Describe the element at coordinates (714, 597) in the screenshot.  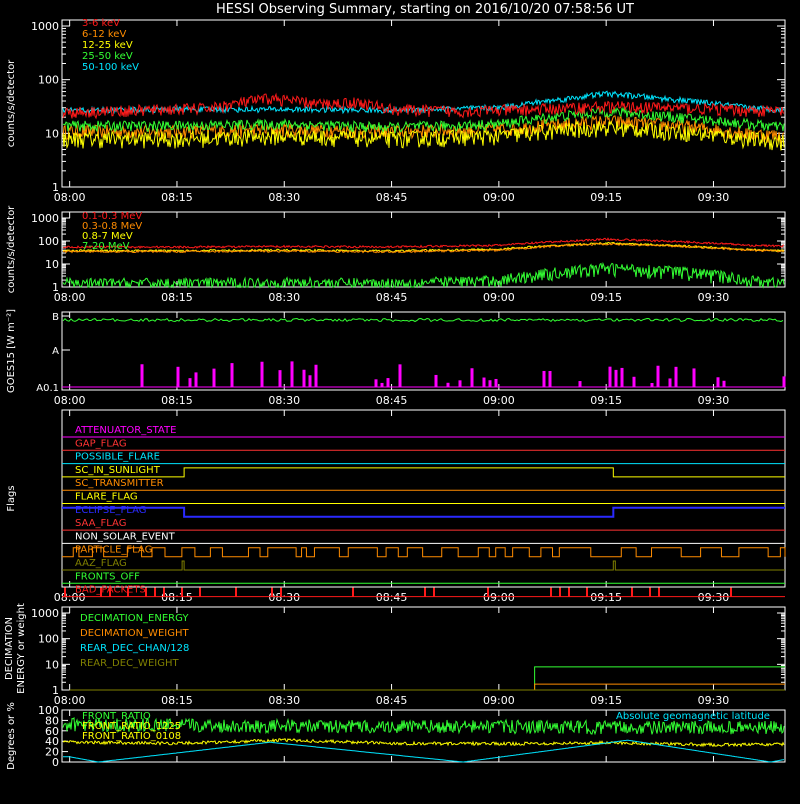
I see `panel4-xtick-label: 09:30` at that location.